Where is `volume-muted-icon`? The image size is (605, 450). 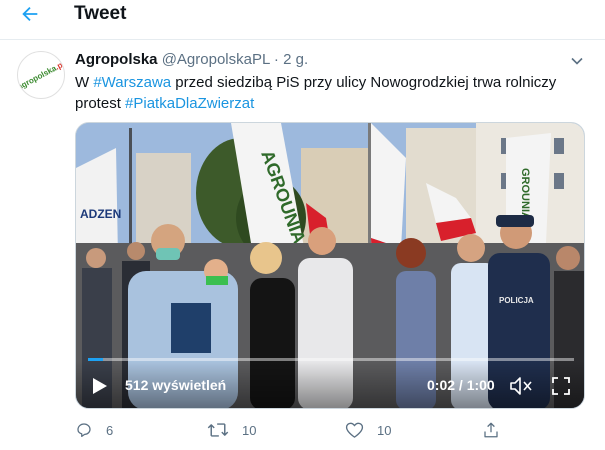 volume-muted-icon is located at coordinates (521, 386).